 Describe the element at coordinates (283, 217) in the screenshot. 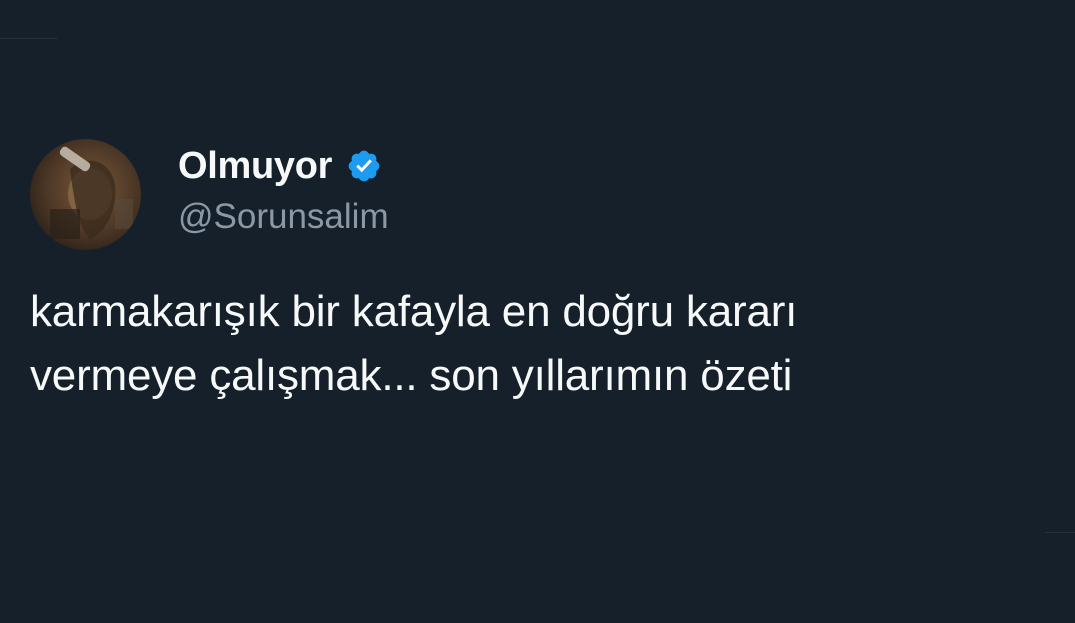

I see `username-handle: @Sorunsalim` at that location.